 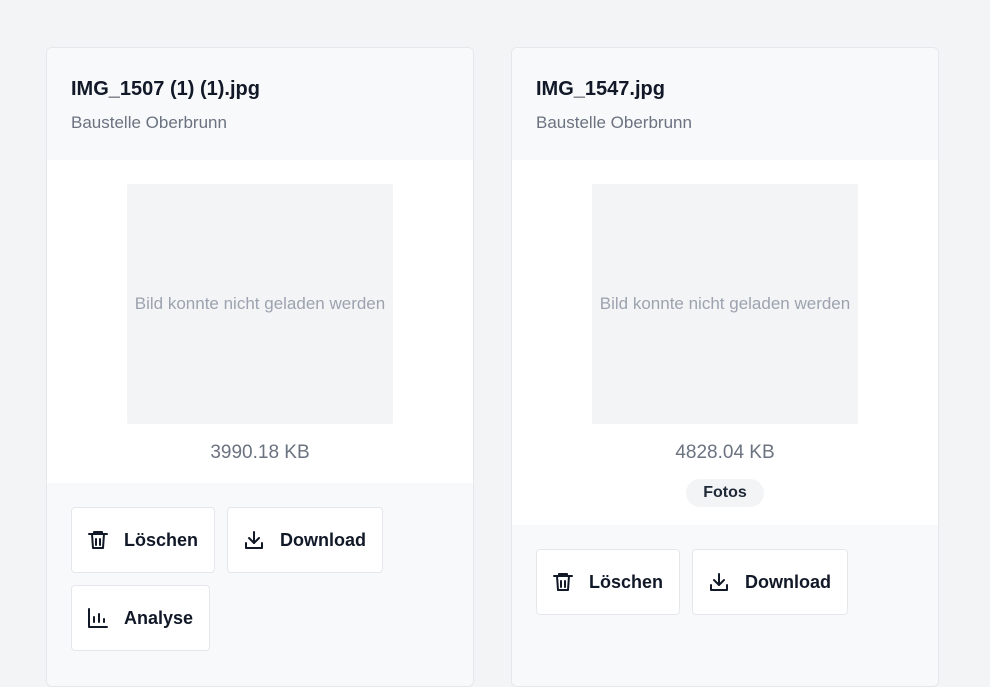 I want to click on file-size: 4828.04 KB, so click(x=725, y=452).